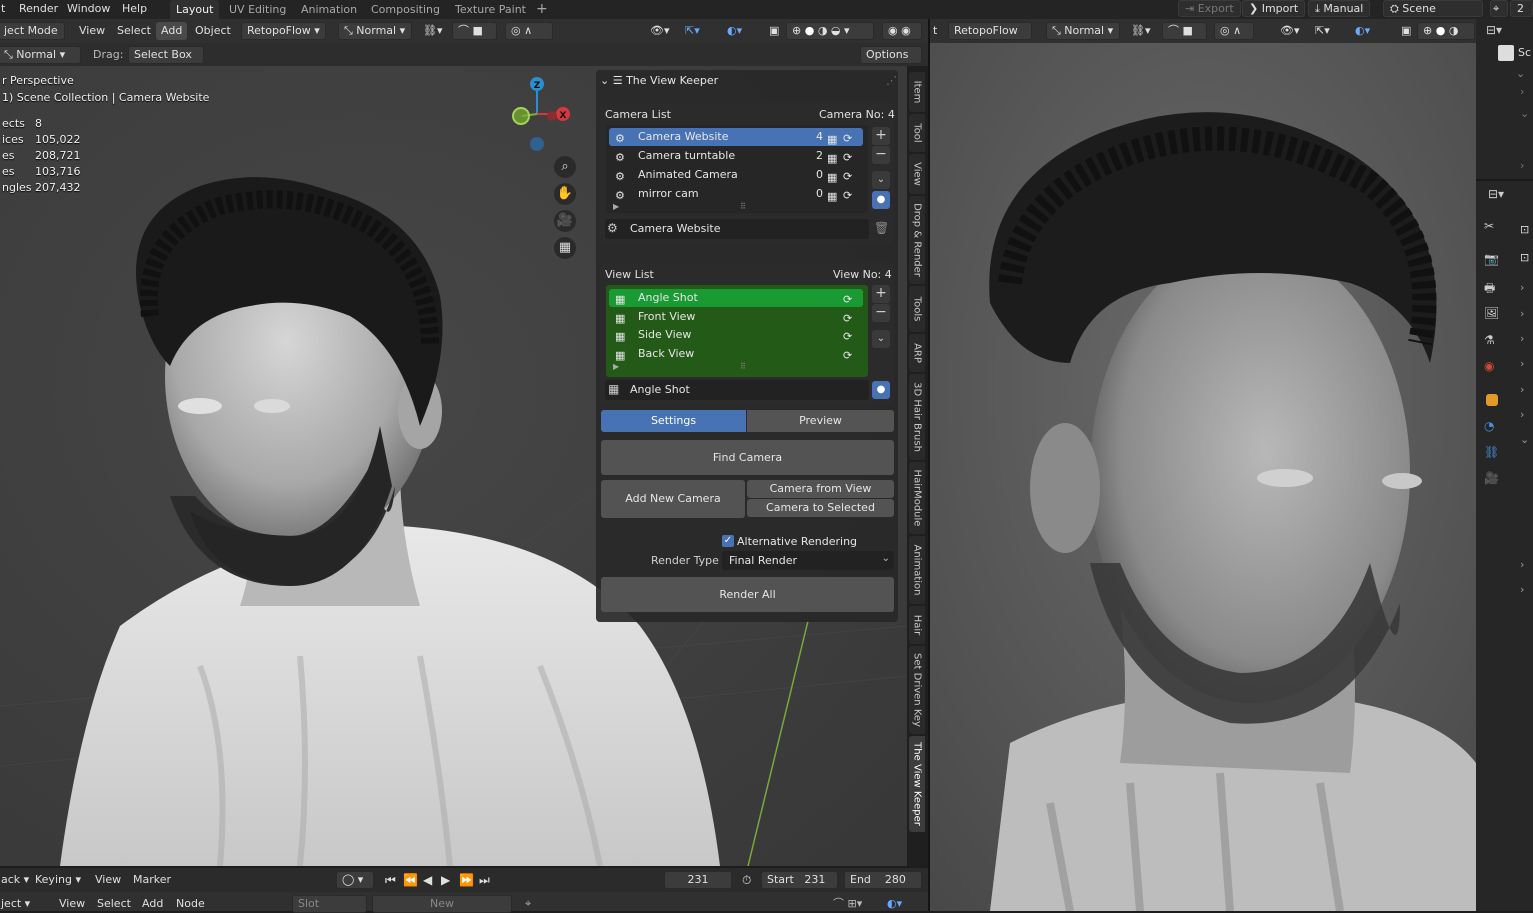 This screenshot has width=1533, height=913. I want to click on scroll-chevron-icon: ⌄, so click(1524, 113).